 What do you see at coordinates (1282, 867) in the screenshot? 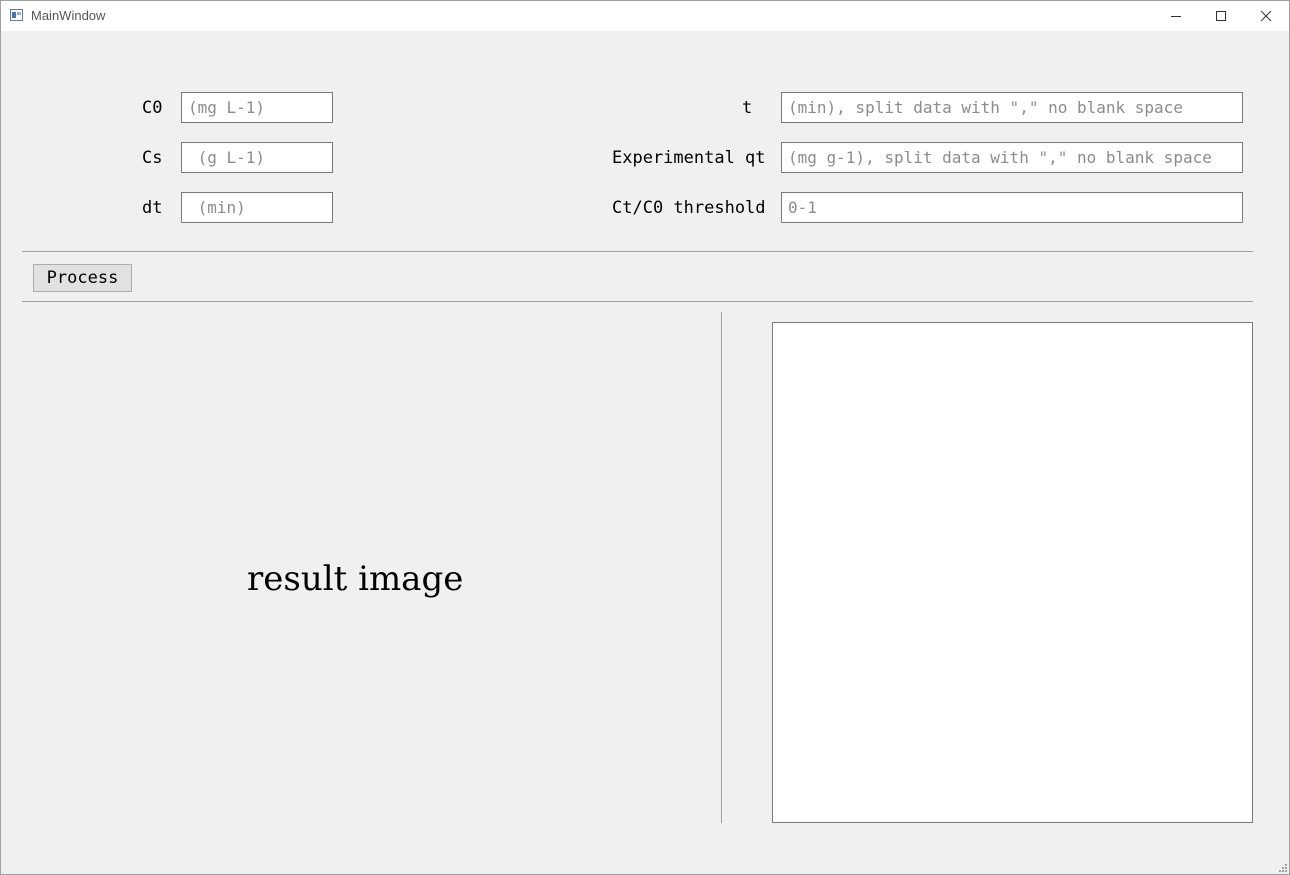
I see `size-grip-icon` at bounding box center [1282, 867].